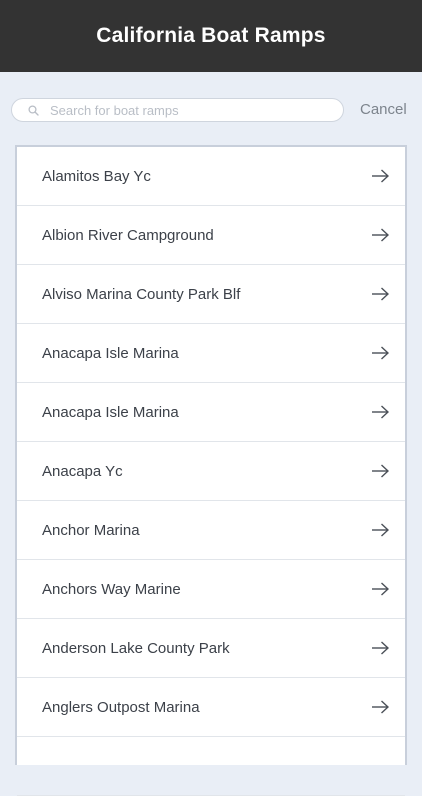  Describe the element at coordinates (211, 176) in the screenshot. I see `list-item: Alamitos Bay Yc` at that location.